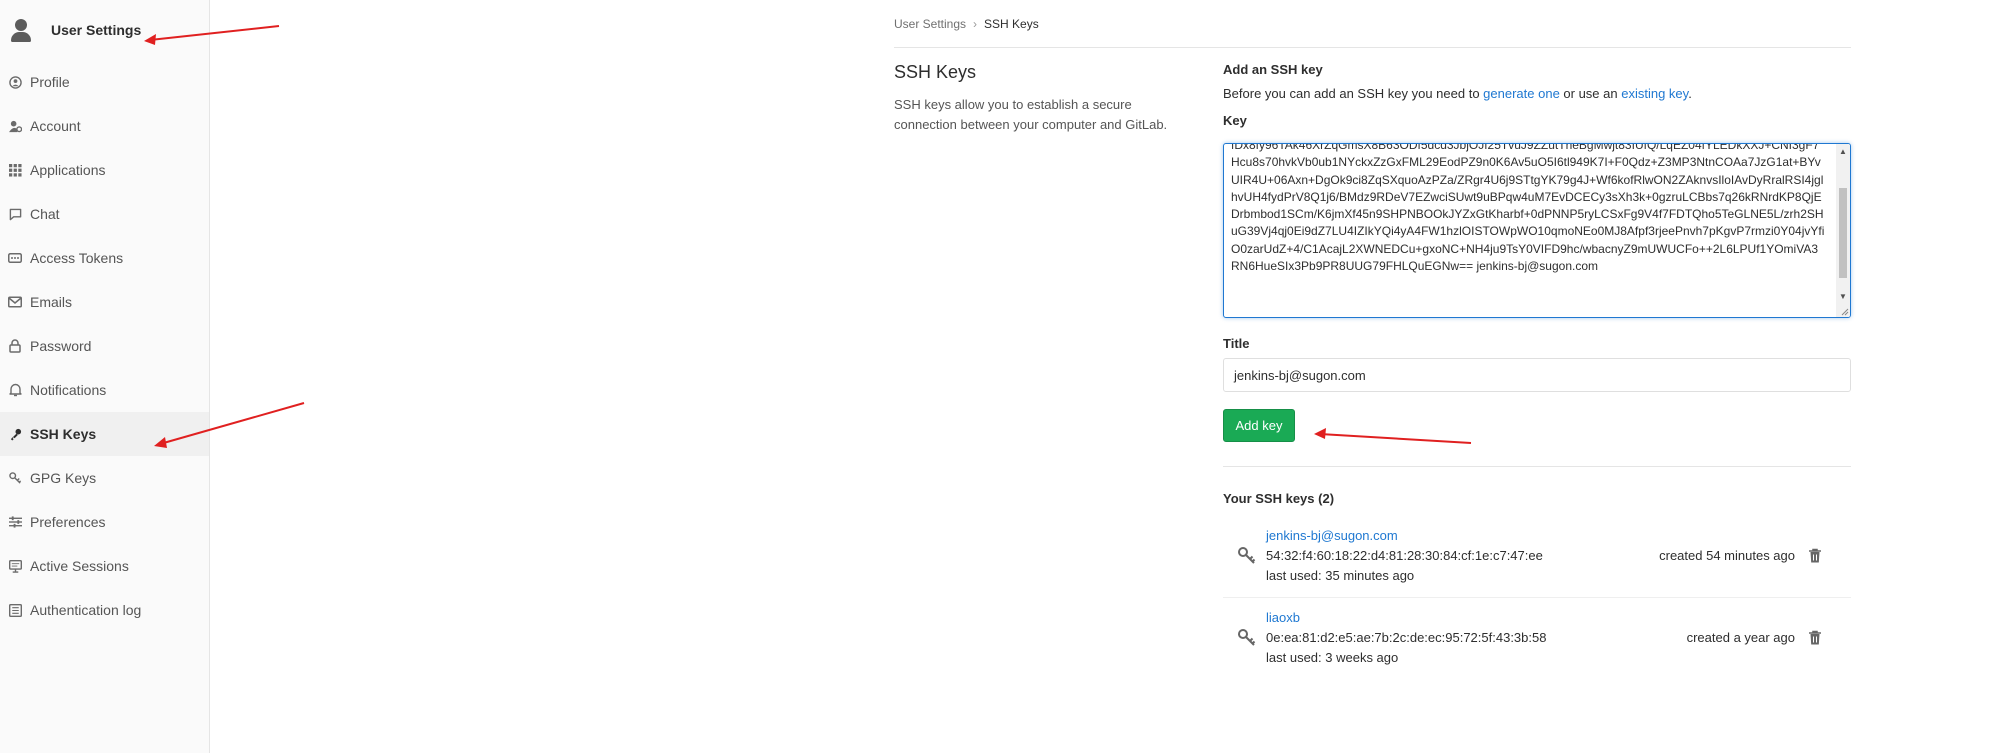 The height and width of the screenshot is (753, 2001). Describe the element at coordinates (55, 126) in the screenshot. I see `sidebar-item-label: Account` at that location.